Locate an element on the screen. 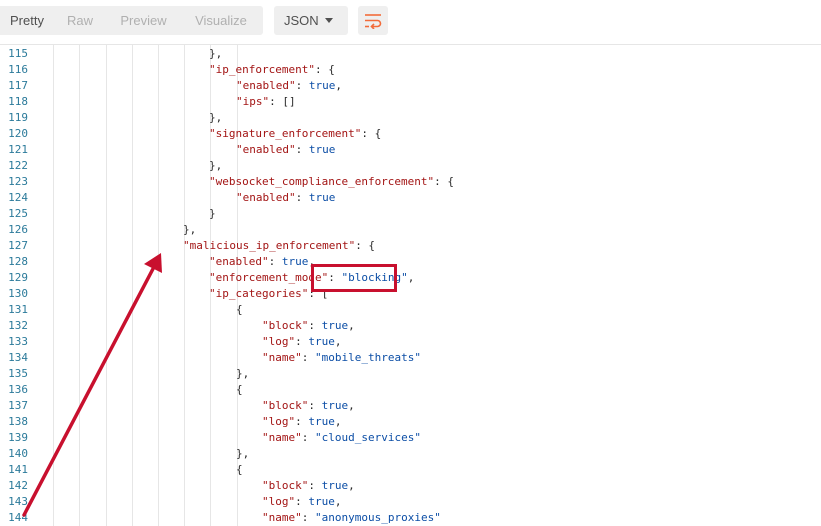  code-line: { is located at coordinates (239, 310).